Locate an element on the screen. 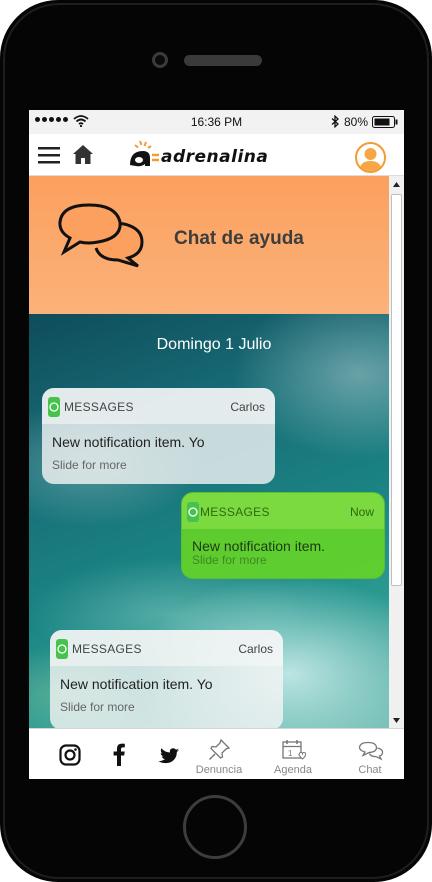  battery-percent: 80% is located at coordinates (356, 122).